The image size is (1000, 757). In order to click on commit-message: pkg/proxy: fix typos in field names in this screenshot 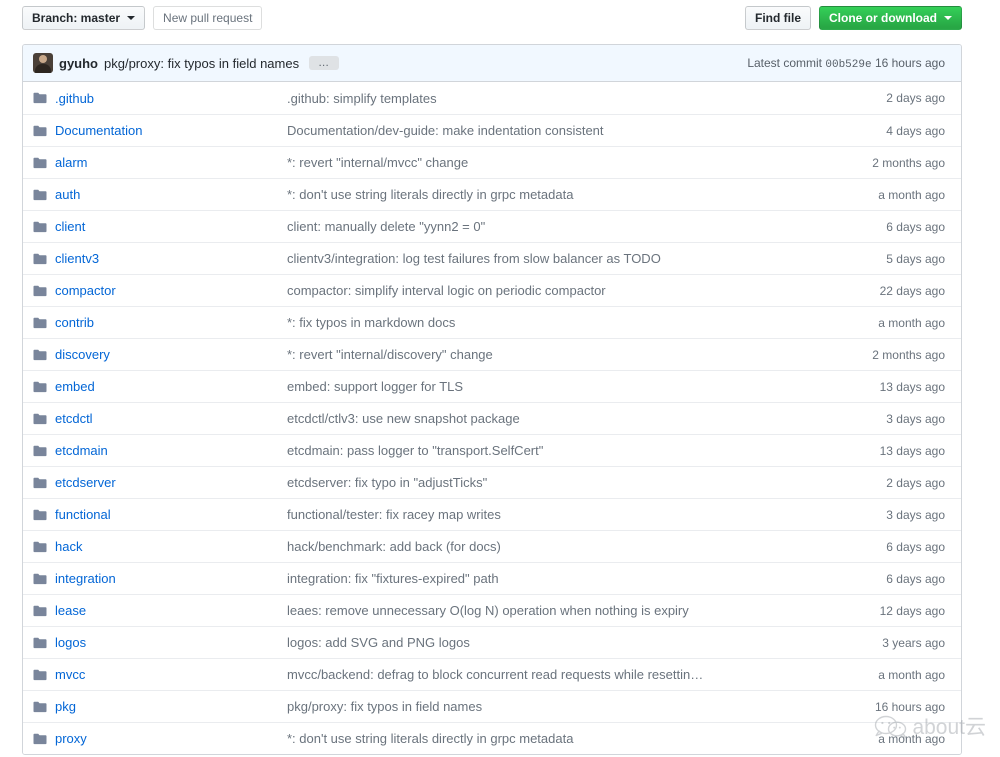, I will do `click(201, 63)`.